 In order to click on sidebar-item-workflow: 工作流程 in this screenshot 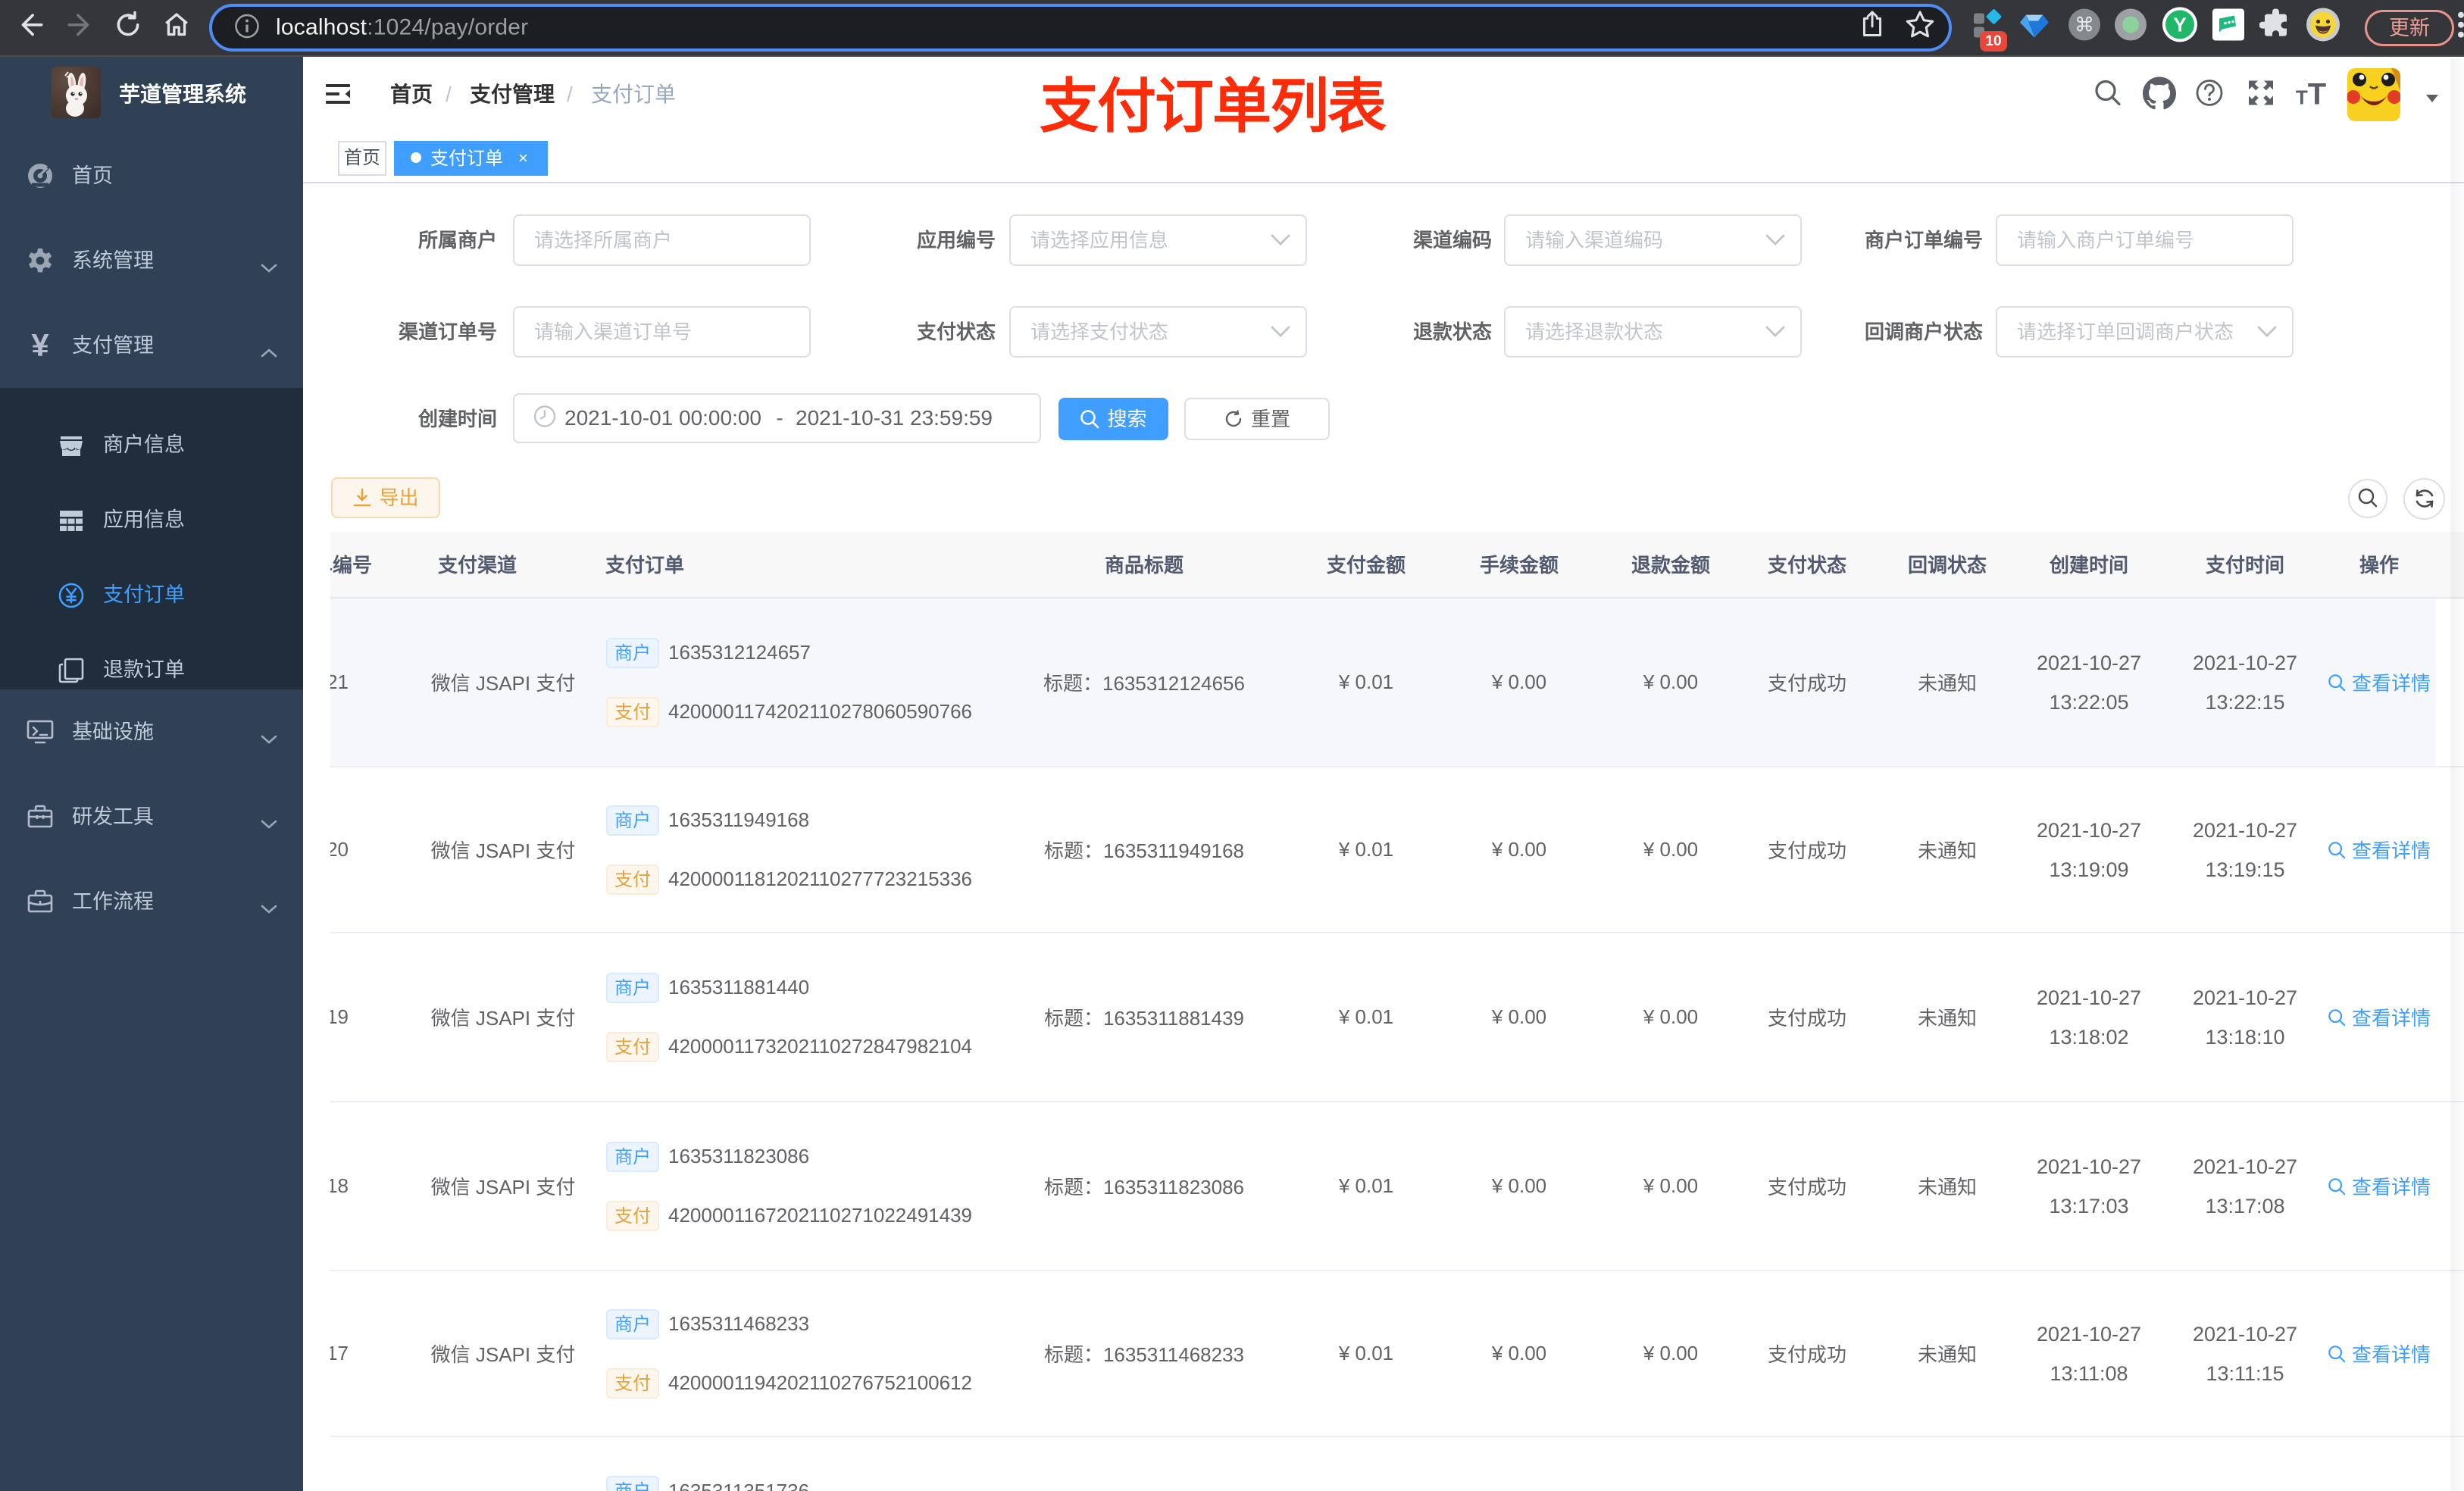, I will do `click(151, 901)`.